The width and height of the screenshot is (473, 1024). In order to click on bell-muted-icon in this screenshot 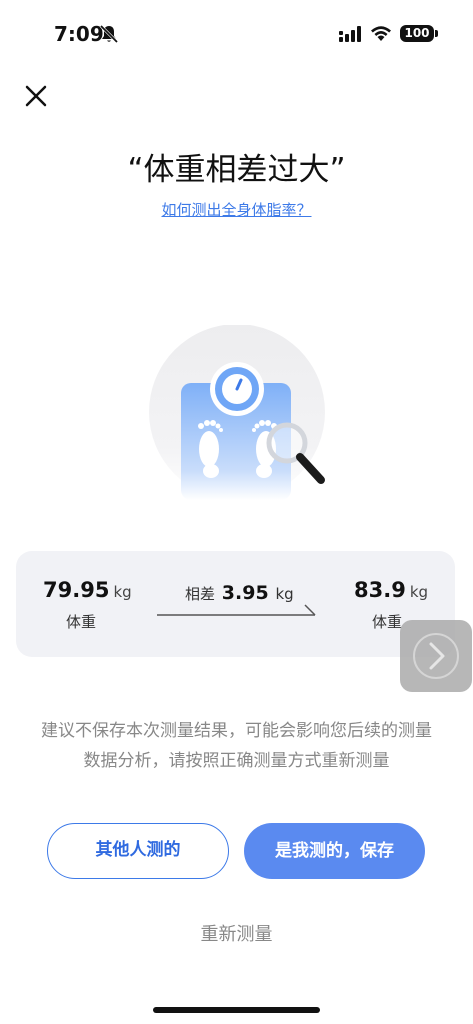, I will do `click(109, 34)`.